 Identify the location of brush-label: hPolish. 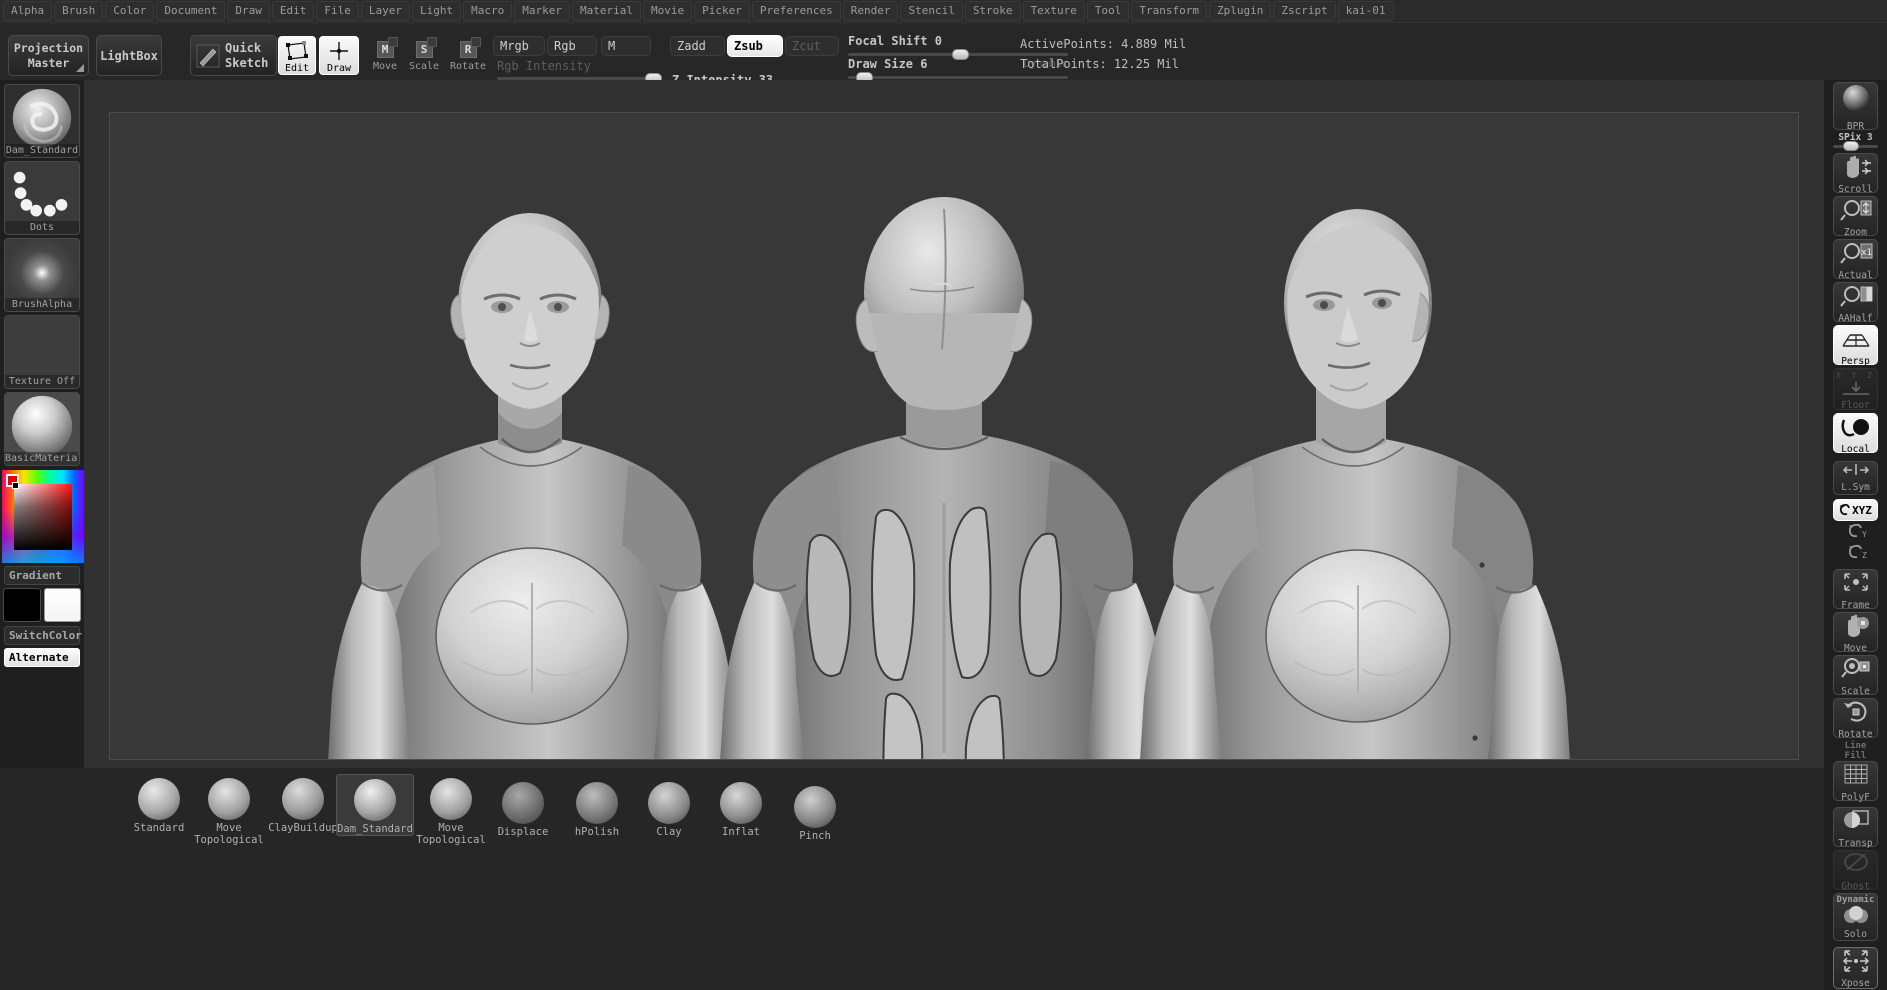
(597, 832).